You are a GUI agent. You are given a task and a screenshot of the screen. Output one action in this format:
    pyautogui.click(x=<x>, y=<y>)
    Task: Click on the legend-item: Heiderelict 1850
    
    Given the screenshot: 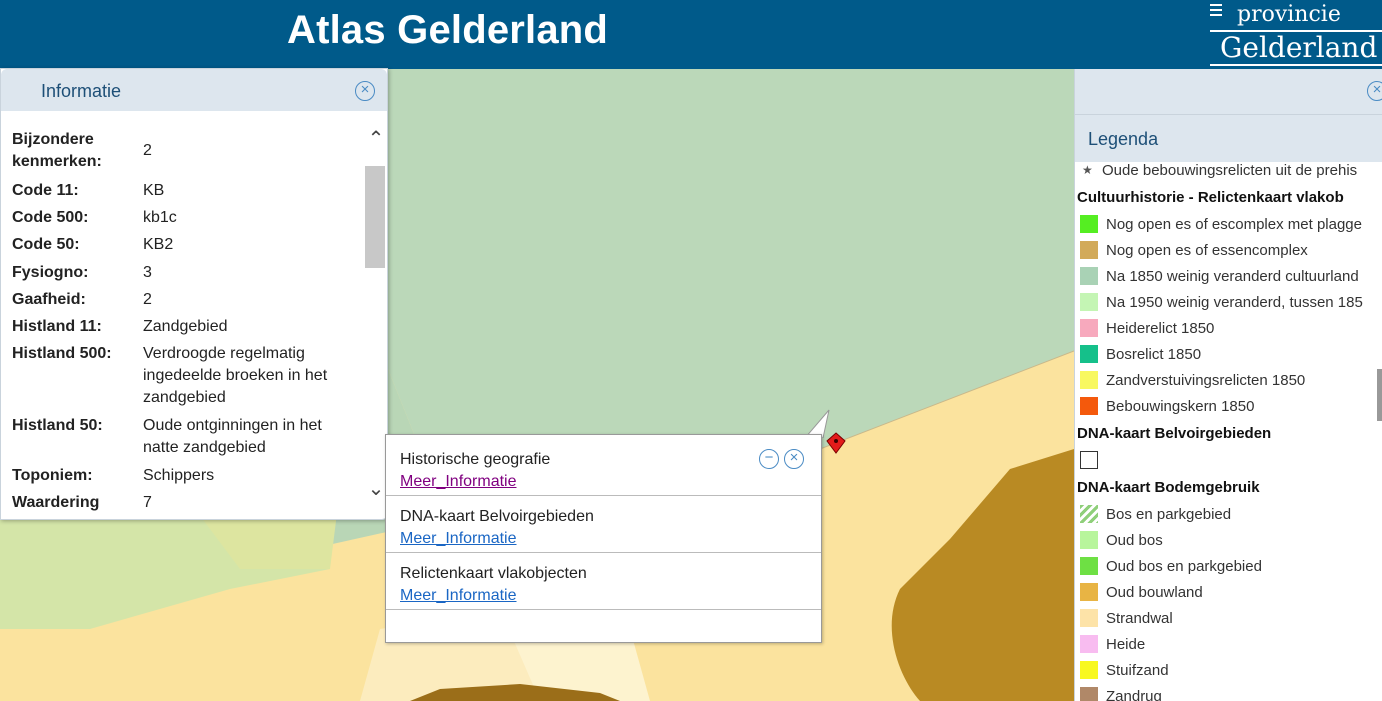 What is the action you would take?
    pyautogui.click(x=1228, y=328)
    